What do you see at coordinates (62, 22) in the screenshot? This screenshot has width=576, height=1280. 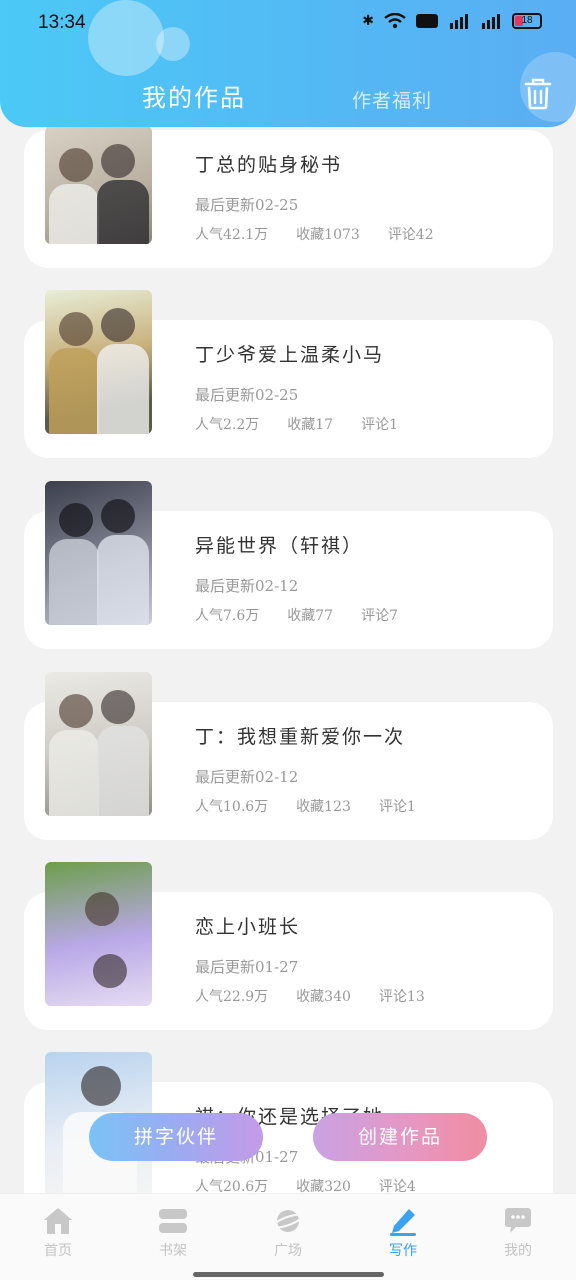 I see `status-time: 13:34` at bounding box center [62, 22].